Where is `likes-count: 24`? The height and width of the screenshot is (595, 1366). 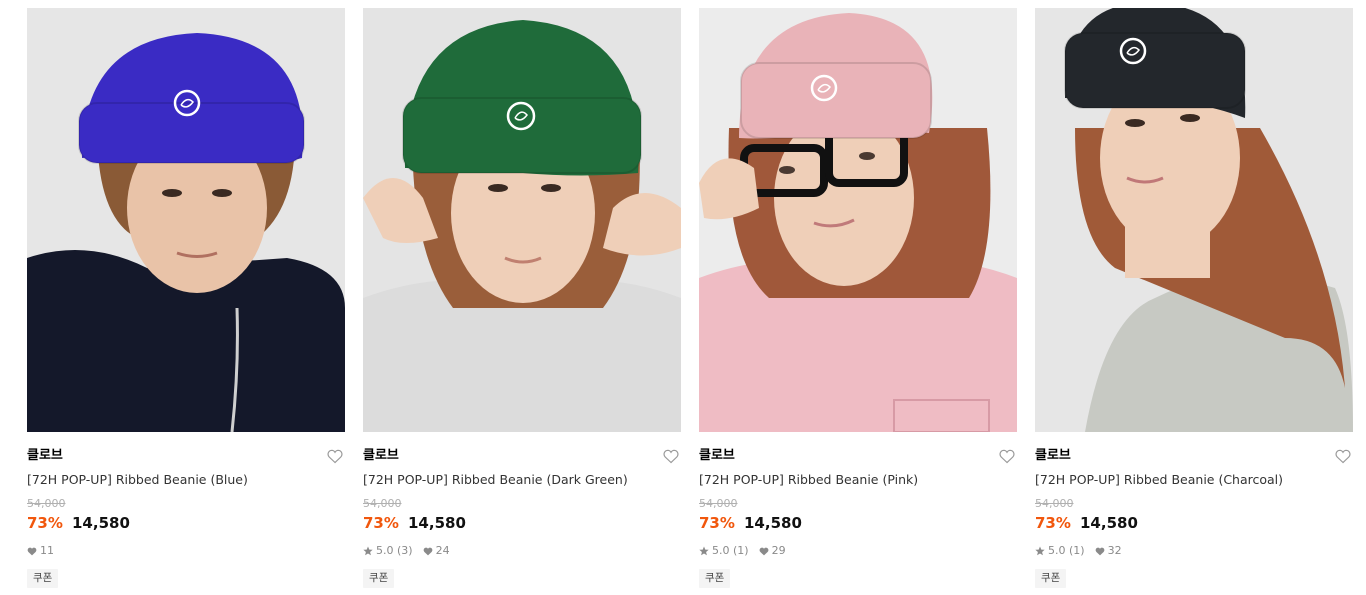
likes-count: 24 is located at coordinates (442, 550).